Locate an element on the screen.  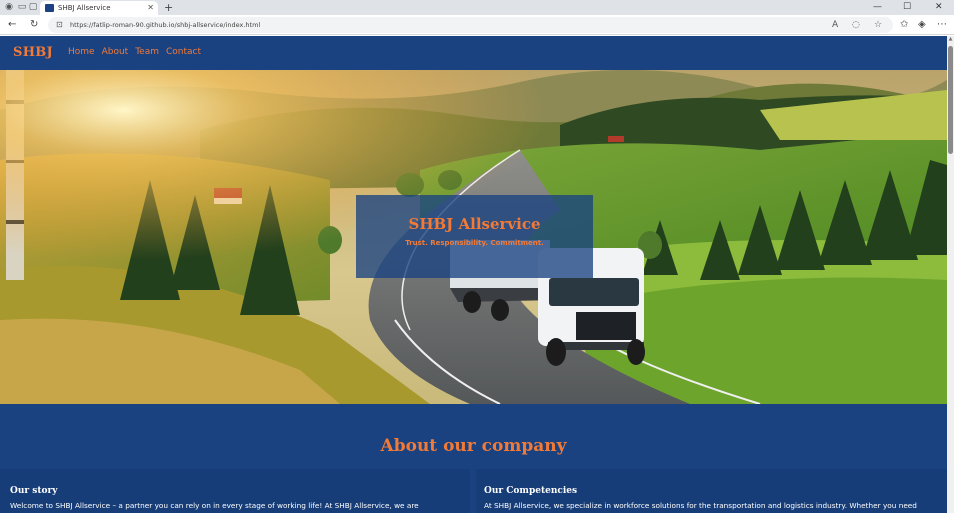
refresh-icon: ↻ is located at coordinates (34, 25).